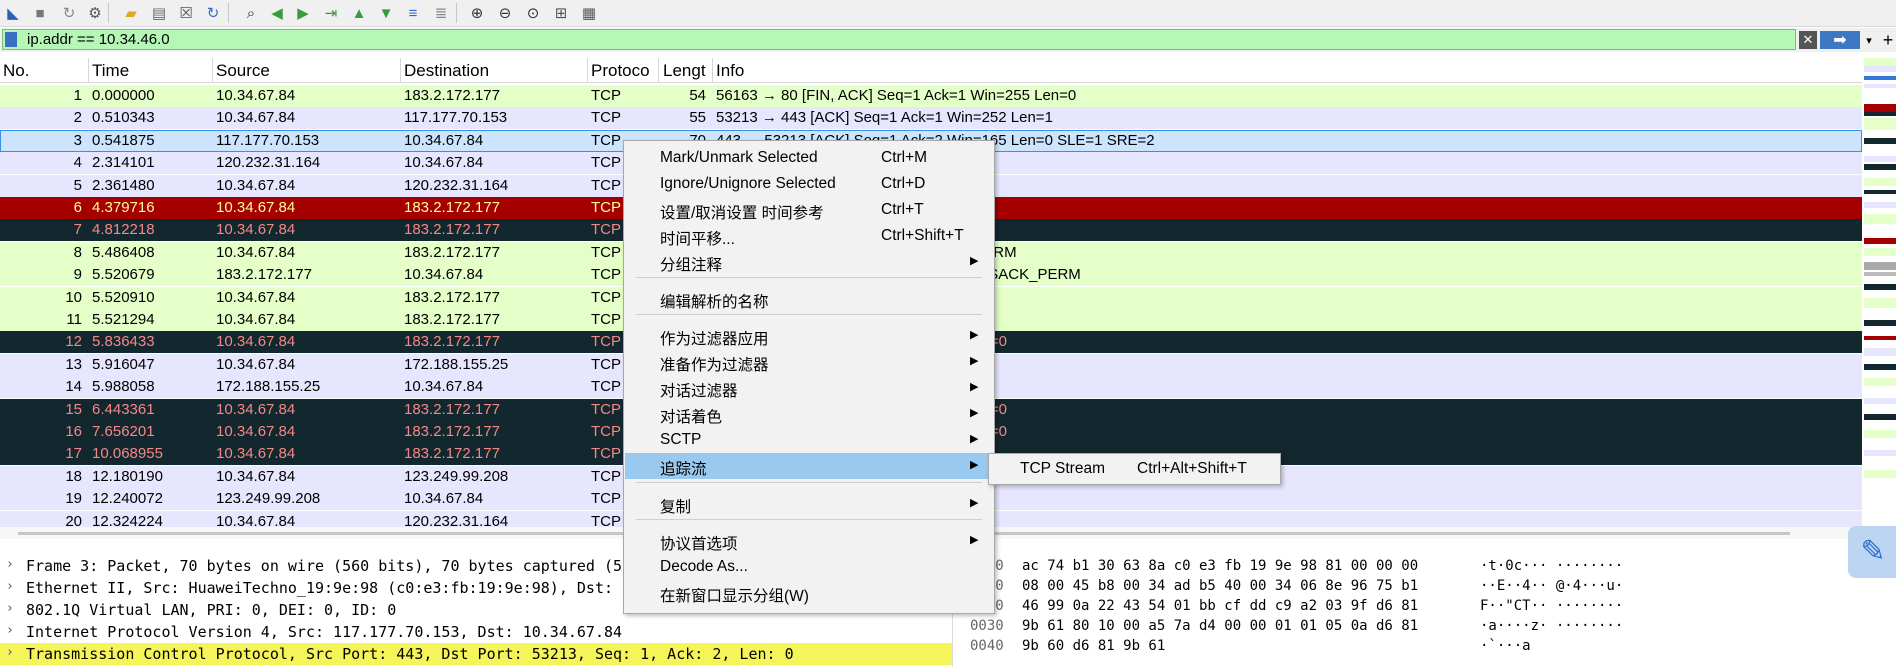 This screenshot has height=667, width=1896. Describe the element at coordinates (1808, 40) in the screenshot. I see `clear-filter-button: ✕` at that location.